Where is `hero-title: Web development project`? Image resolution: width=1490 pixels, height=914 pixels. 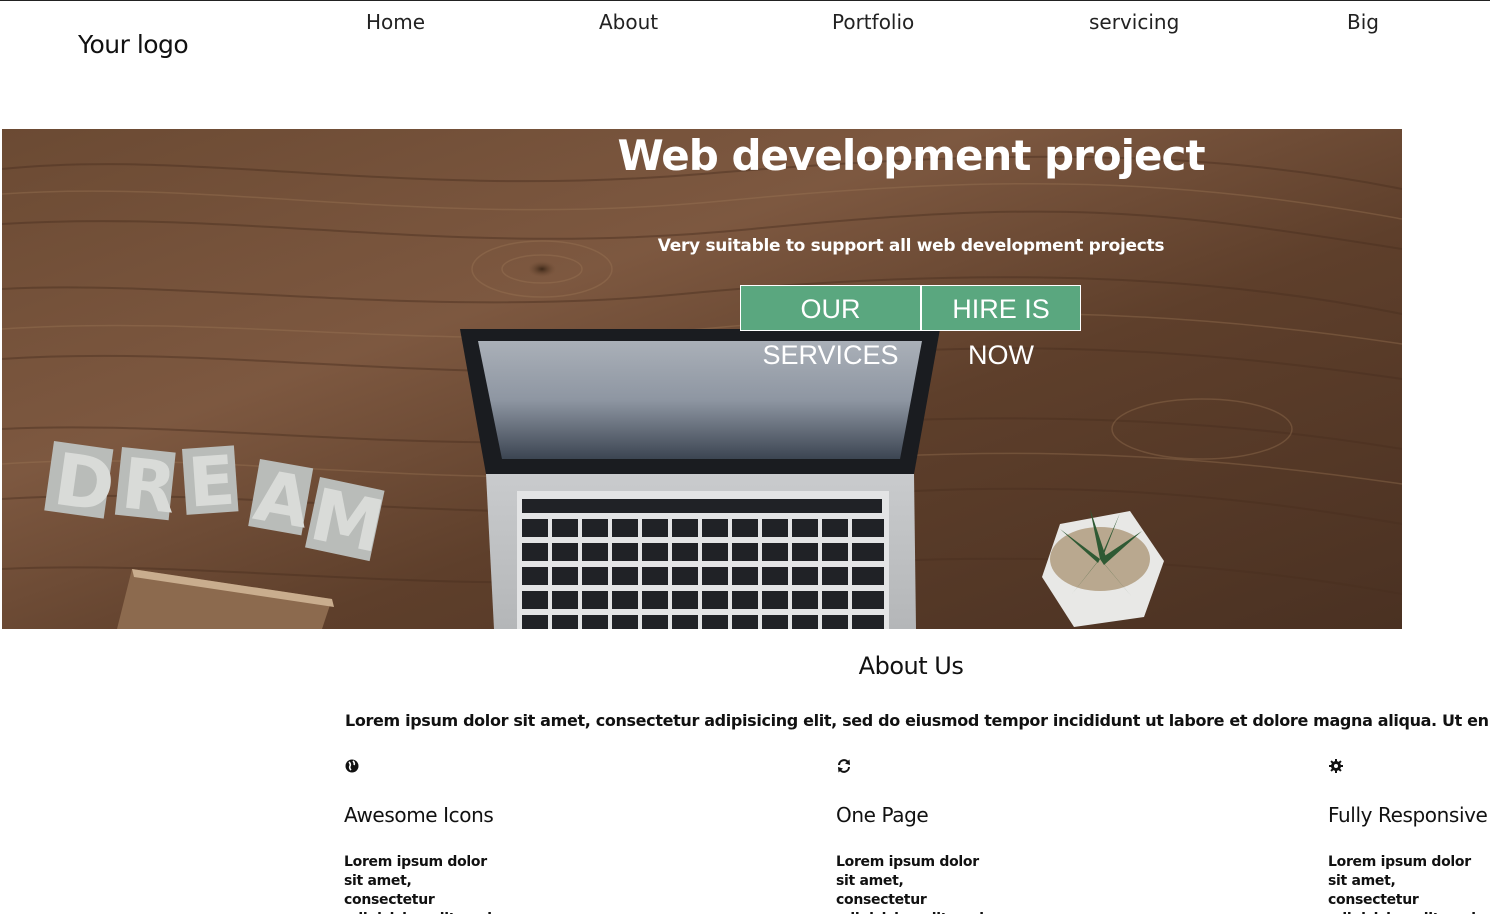 hero-title: Web development project is located at coordinates (911, 155).